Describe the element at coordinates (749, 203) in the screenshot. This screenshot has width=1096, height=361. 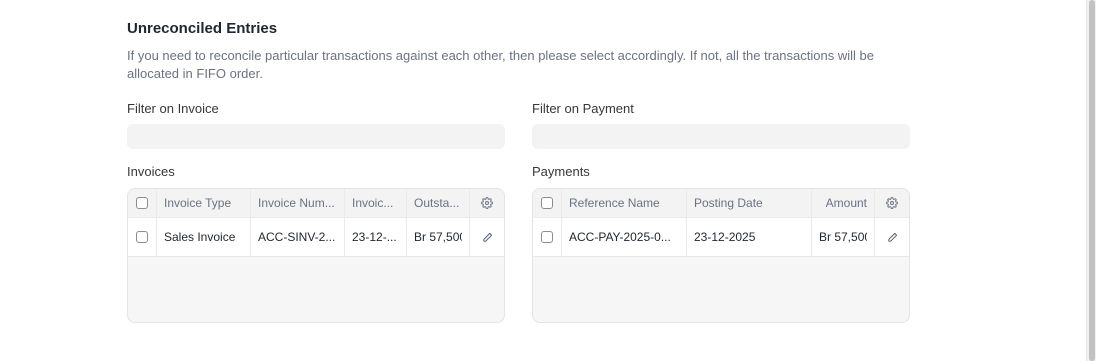
I see `column-header-posting-date: Posting Date` at that location.